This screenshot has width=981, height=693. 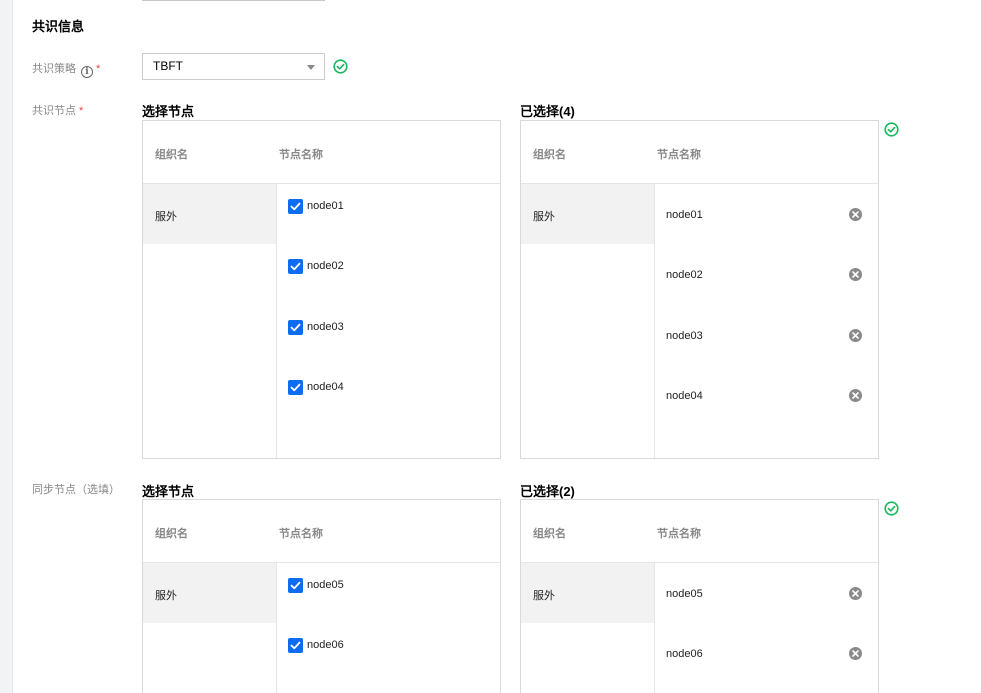 I want to click on consensus-strategy-label: 共识策略 i *, so click(x=66, y=69).